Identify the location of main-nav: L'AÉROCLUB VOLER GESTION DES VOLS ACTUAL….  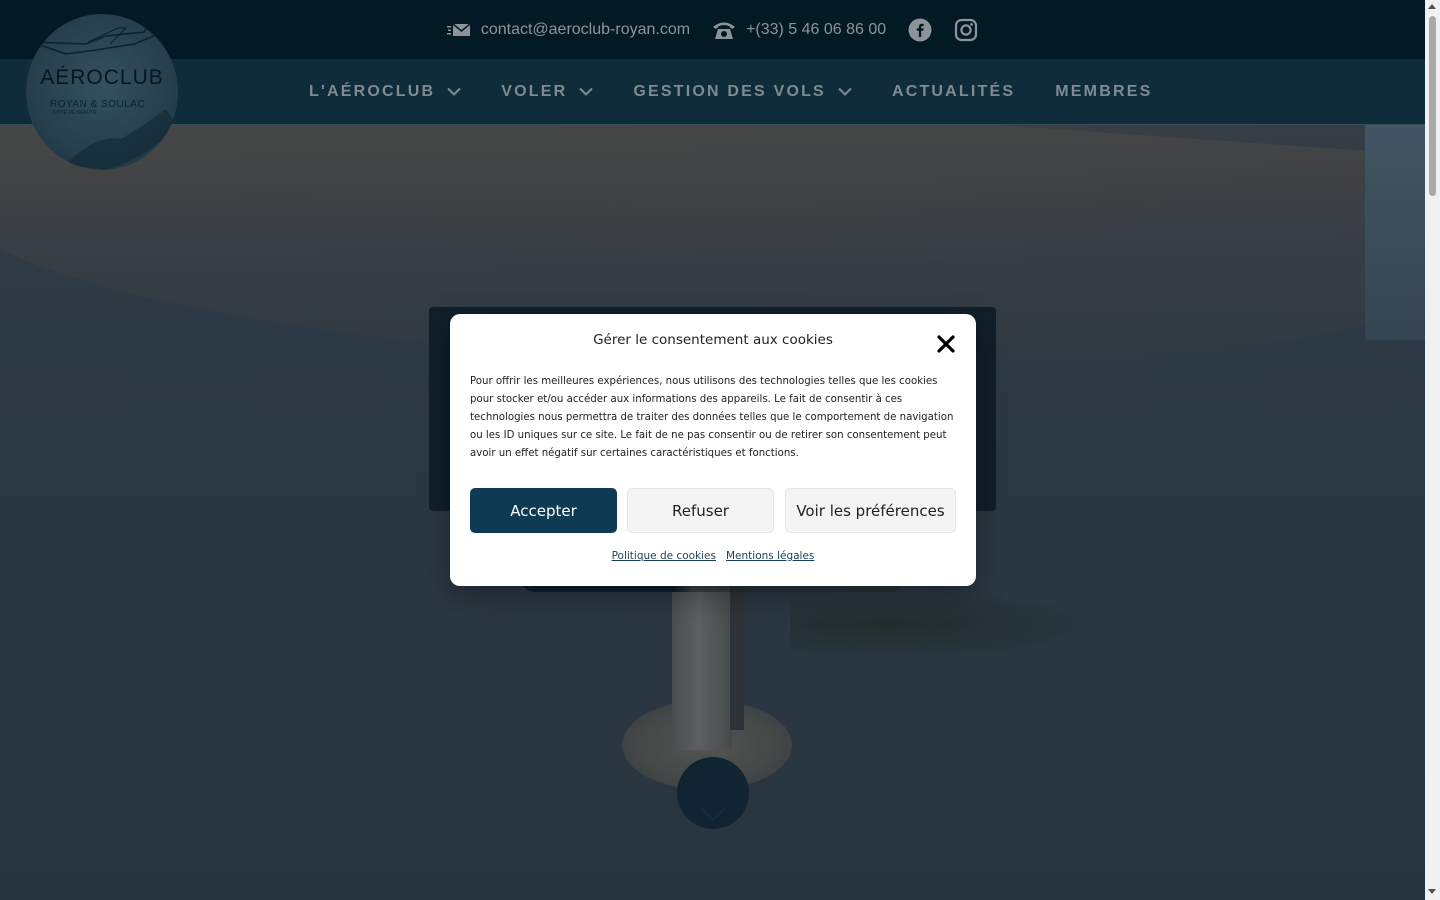
(730, 91).